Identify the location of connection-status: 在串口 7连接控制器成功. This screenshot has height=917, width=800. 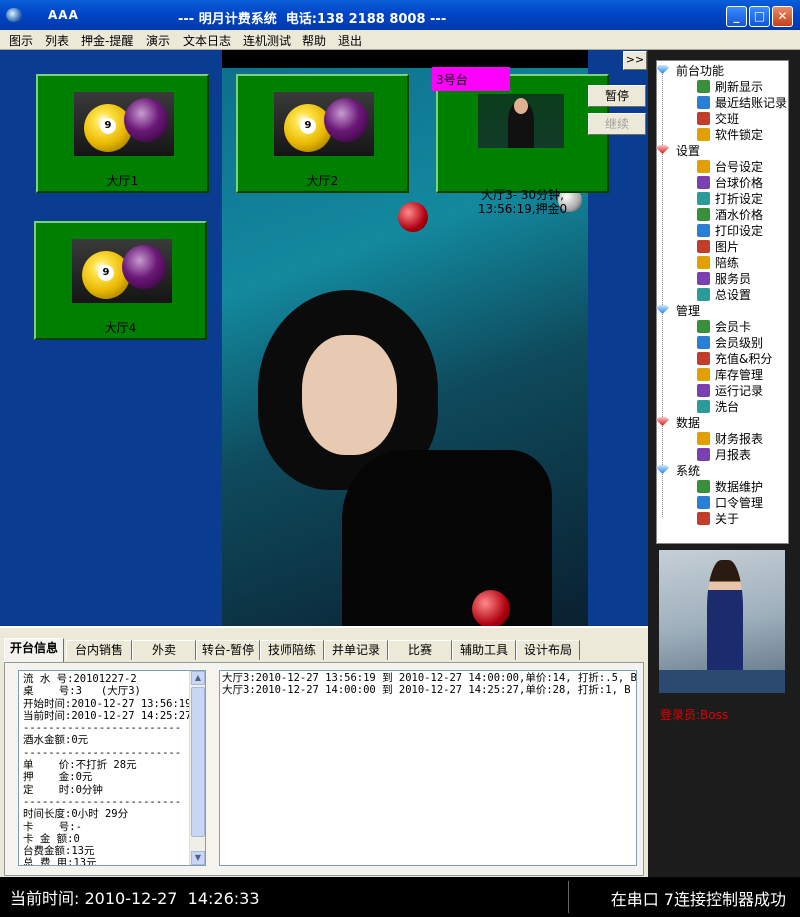
(698, 899).